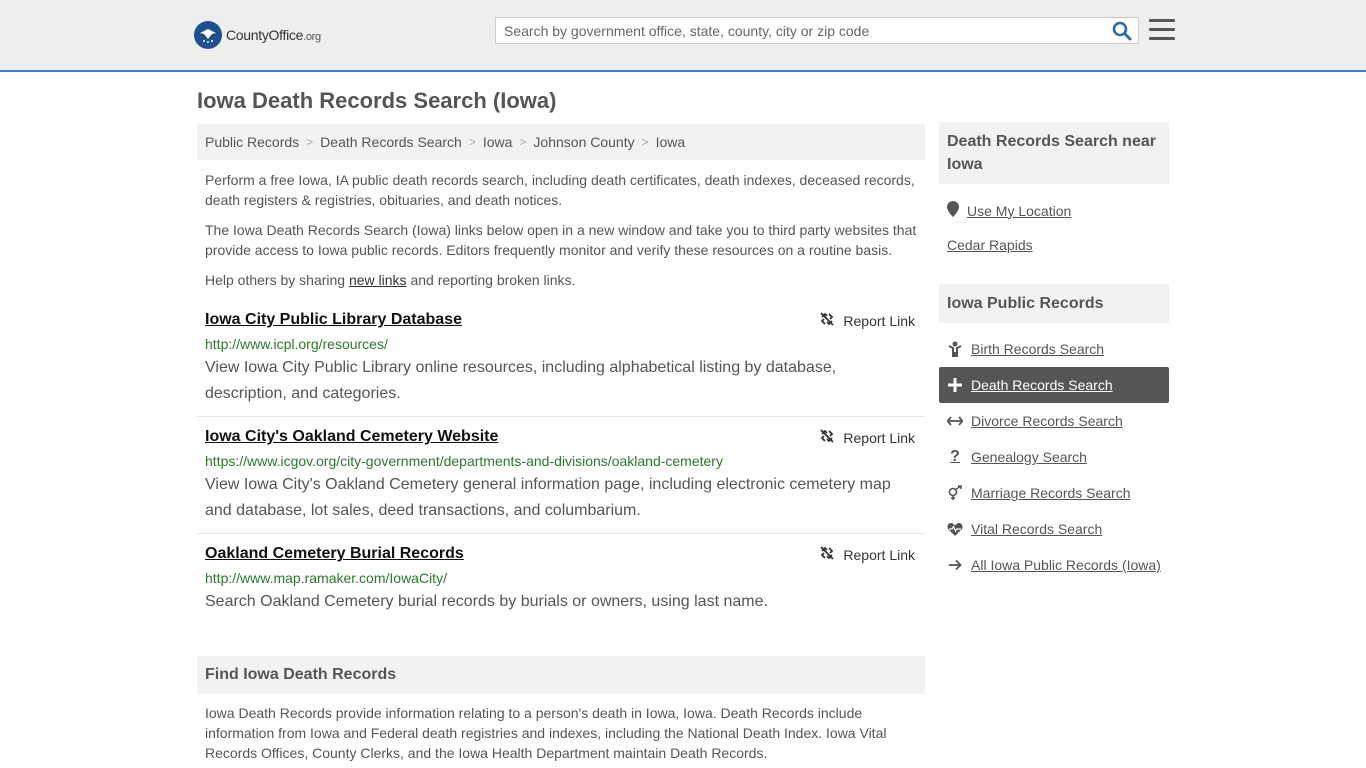  I want to click on page-title: Iowa Death Records Search (Iowa), so click(377, 100).